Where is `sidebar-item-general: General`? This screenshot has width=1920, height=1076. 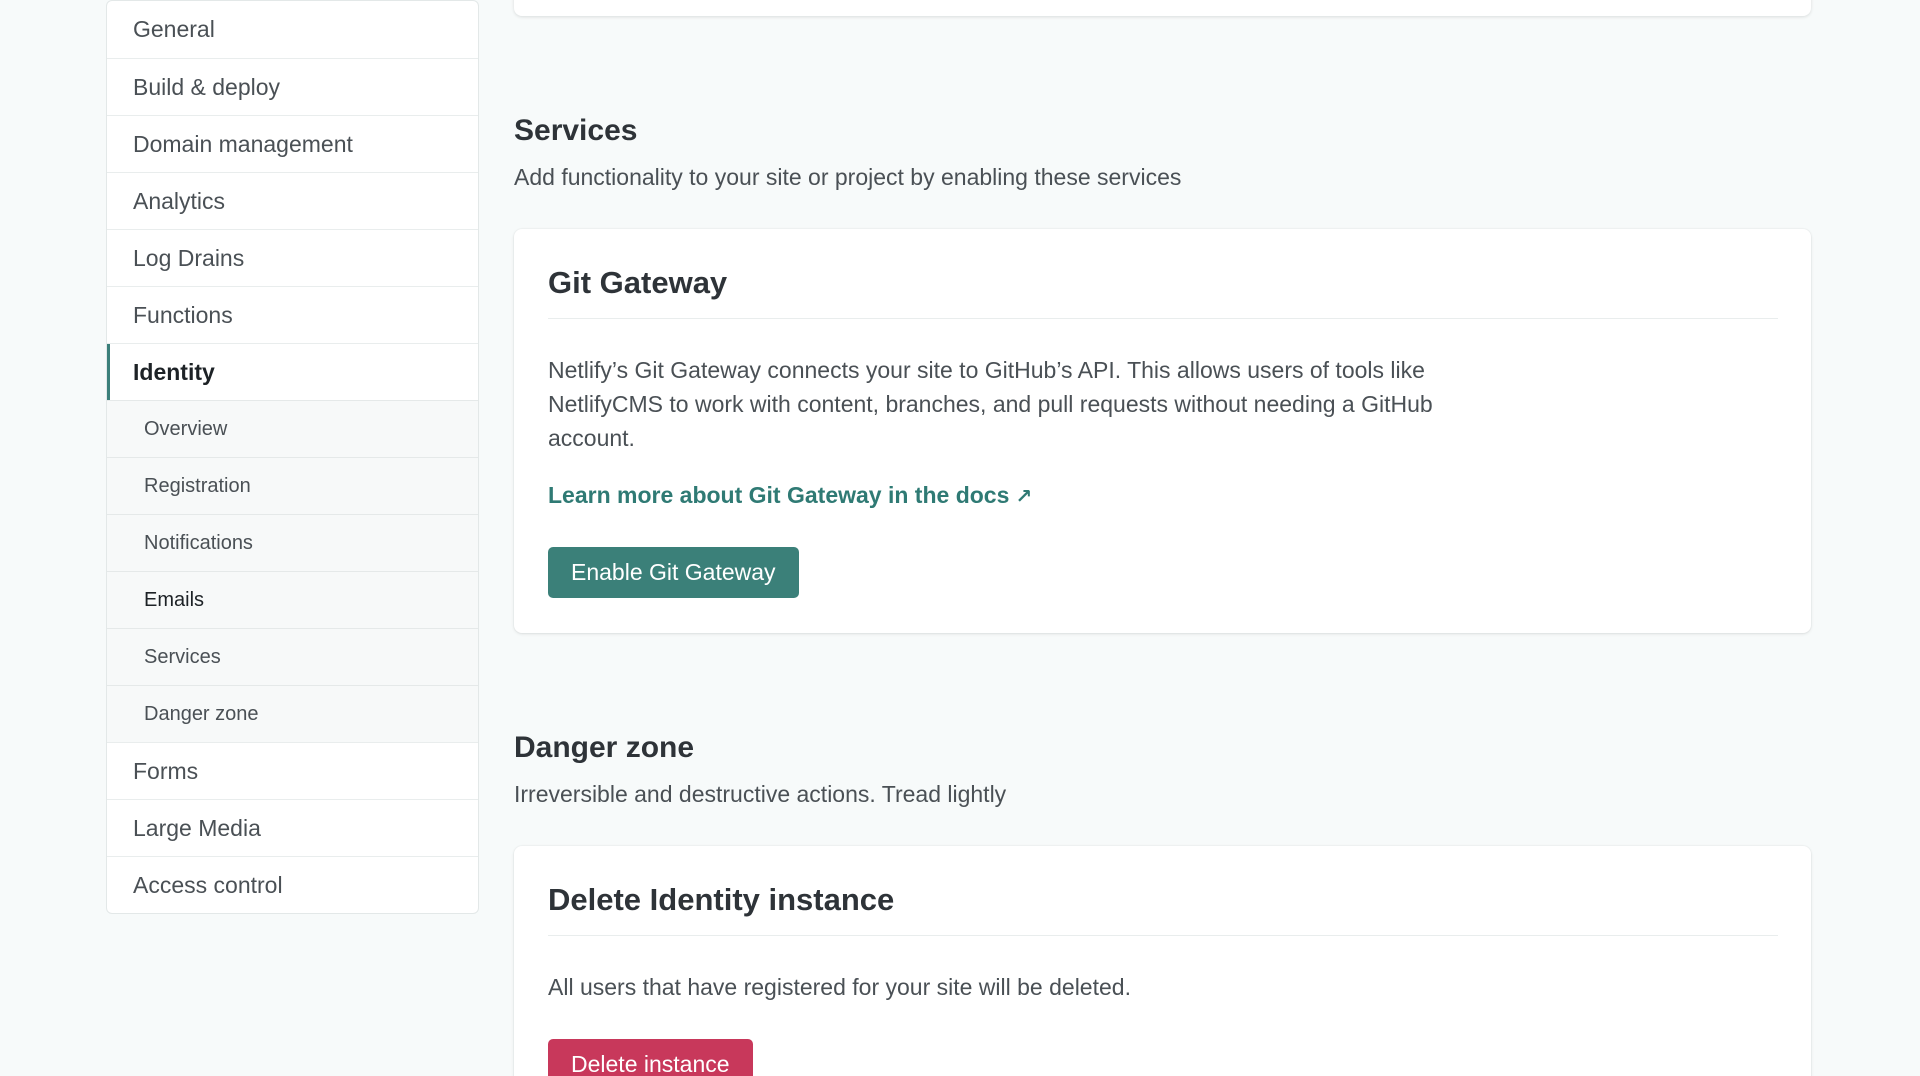 sidebar-item-general: General is located at coordinates (292, 29).